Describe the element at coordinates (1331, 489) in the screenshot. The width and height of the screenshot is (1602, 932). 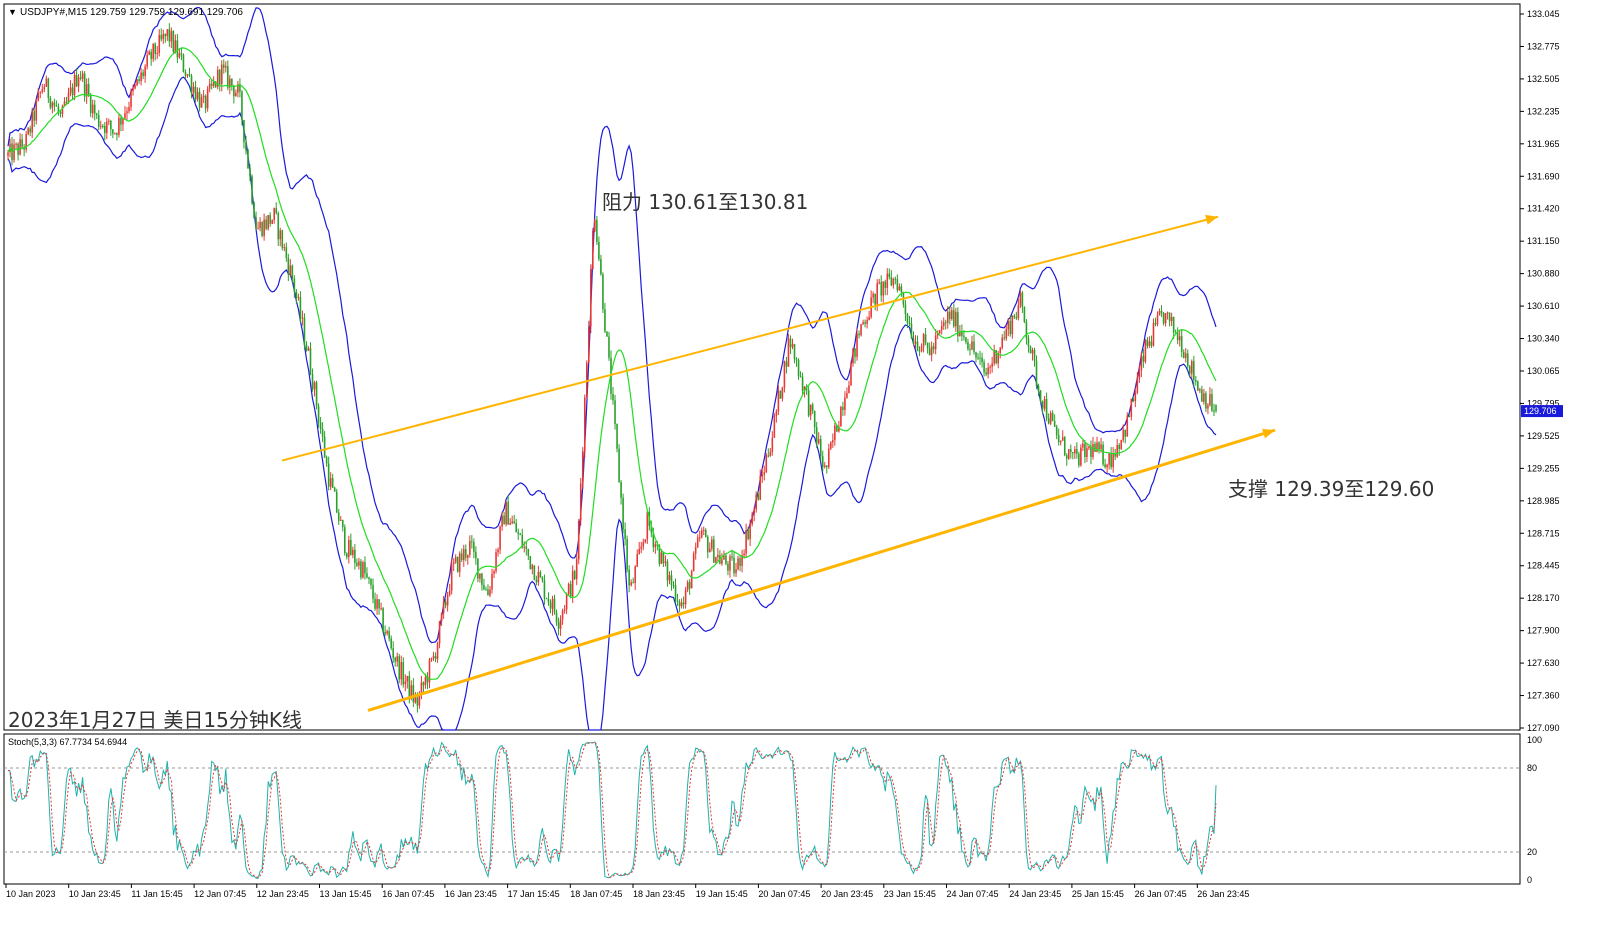
I see `support-annotation: 支撑 129.39至129.60` at that location.